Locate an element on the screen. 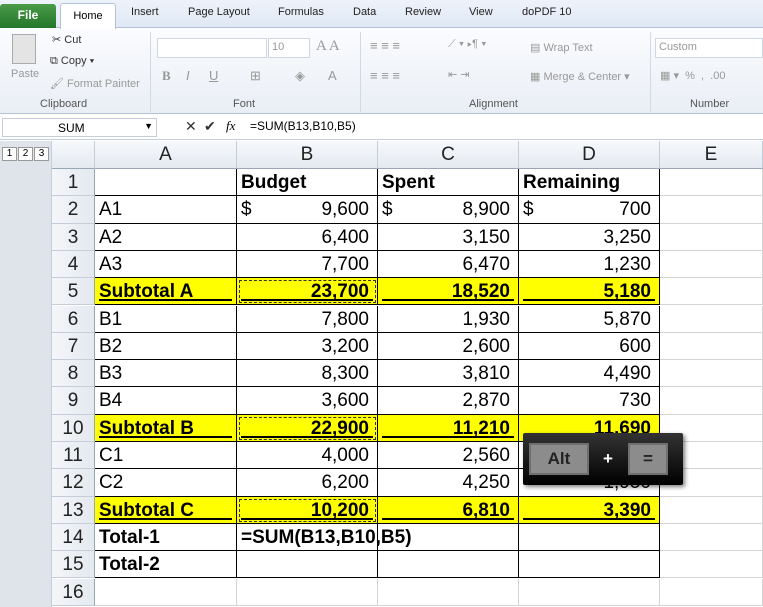 This screenshot has width=763, height=607. cell-e1 is located at coordinates (711, 183).